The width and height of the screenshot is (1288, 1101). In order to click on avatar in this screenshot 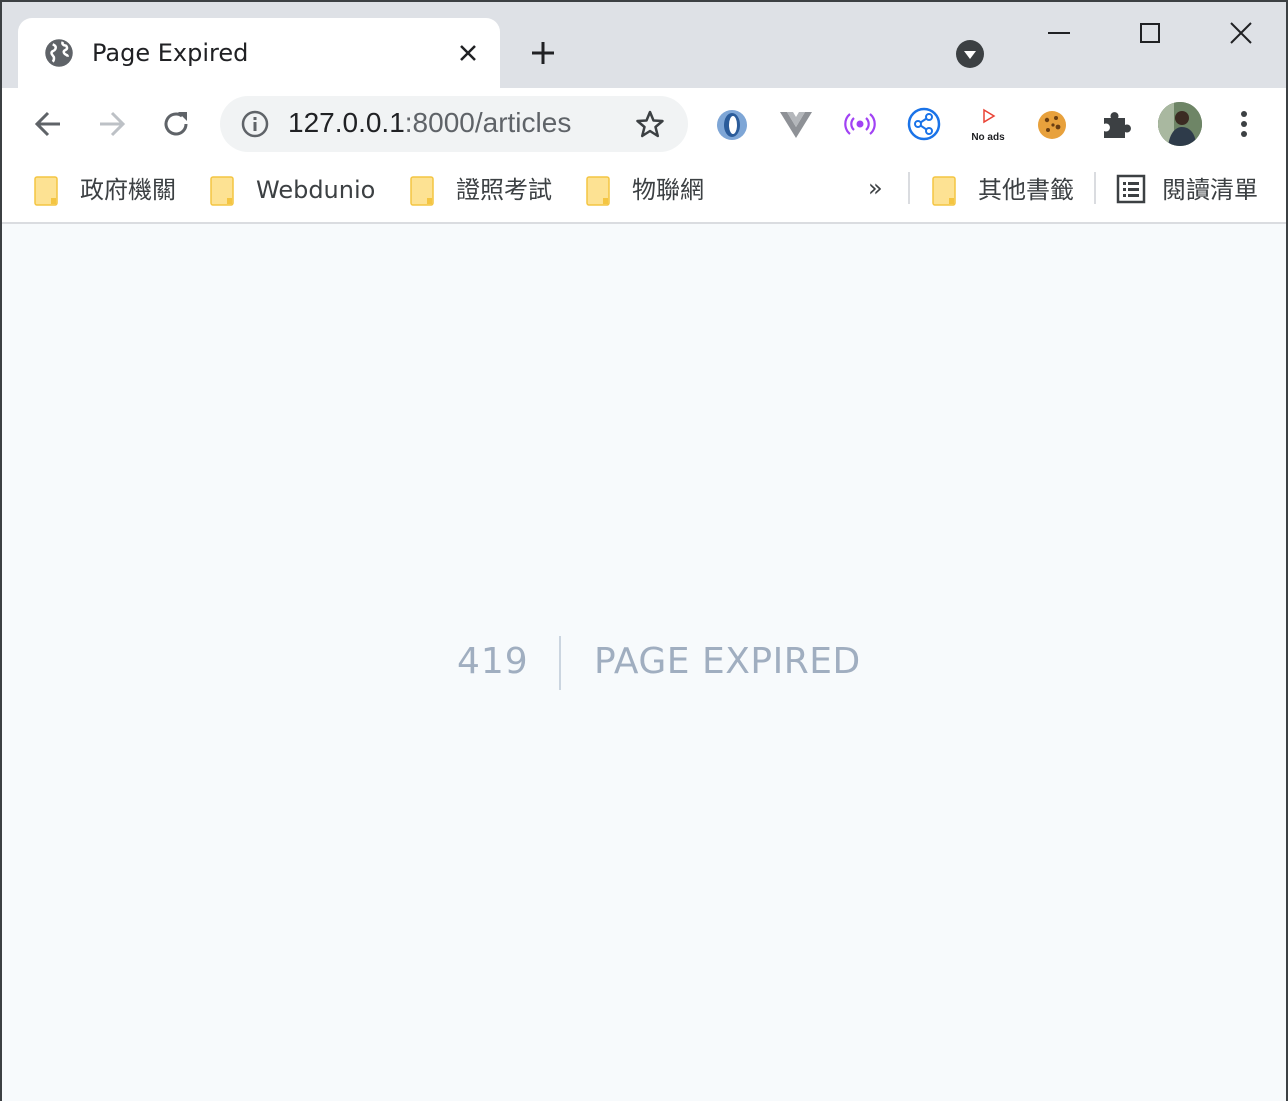, I will do `click(1180, 124)`.